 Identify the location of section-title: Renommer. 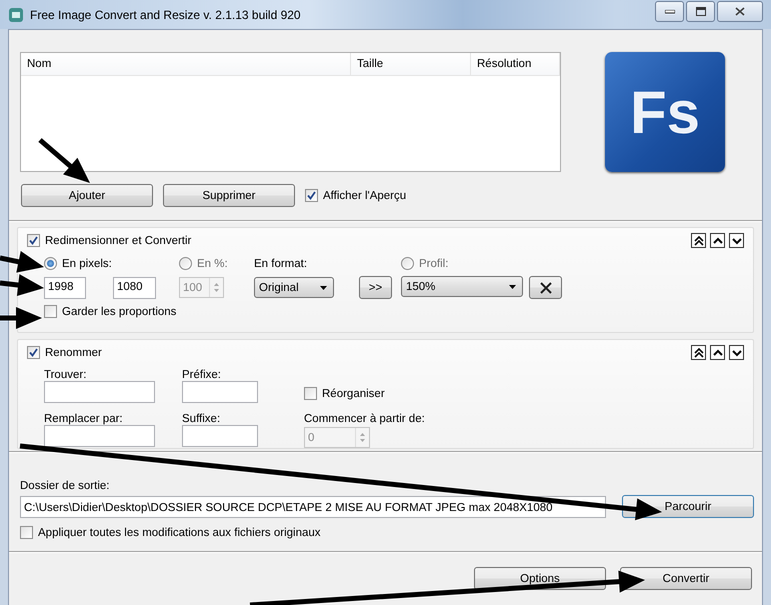
(73, 352).